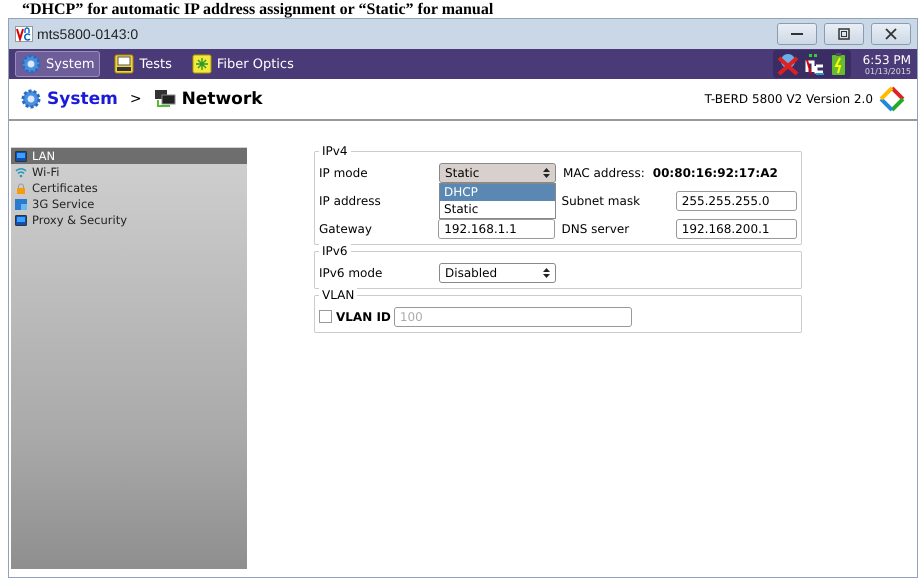  I want to click on field-label: Gateway, so click(346, 229).